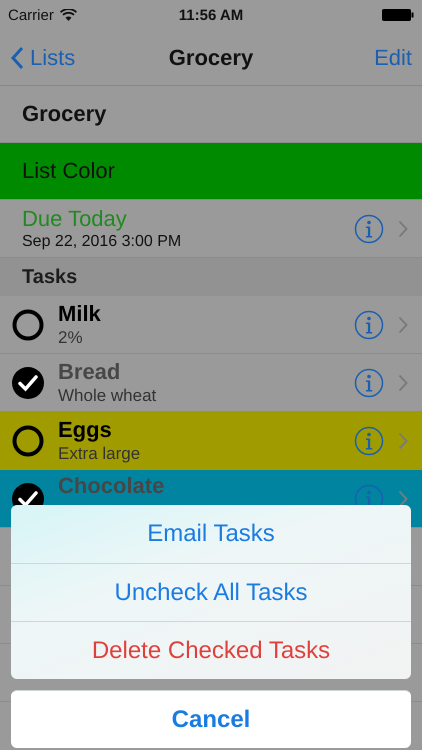  Describe the element at coordinates (31, 15) in the screenshot. I see `carrier-label: Carrier` at that location.